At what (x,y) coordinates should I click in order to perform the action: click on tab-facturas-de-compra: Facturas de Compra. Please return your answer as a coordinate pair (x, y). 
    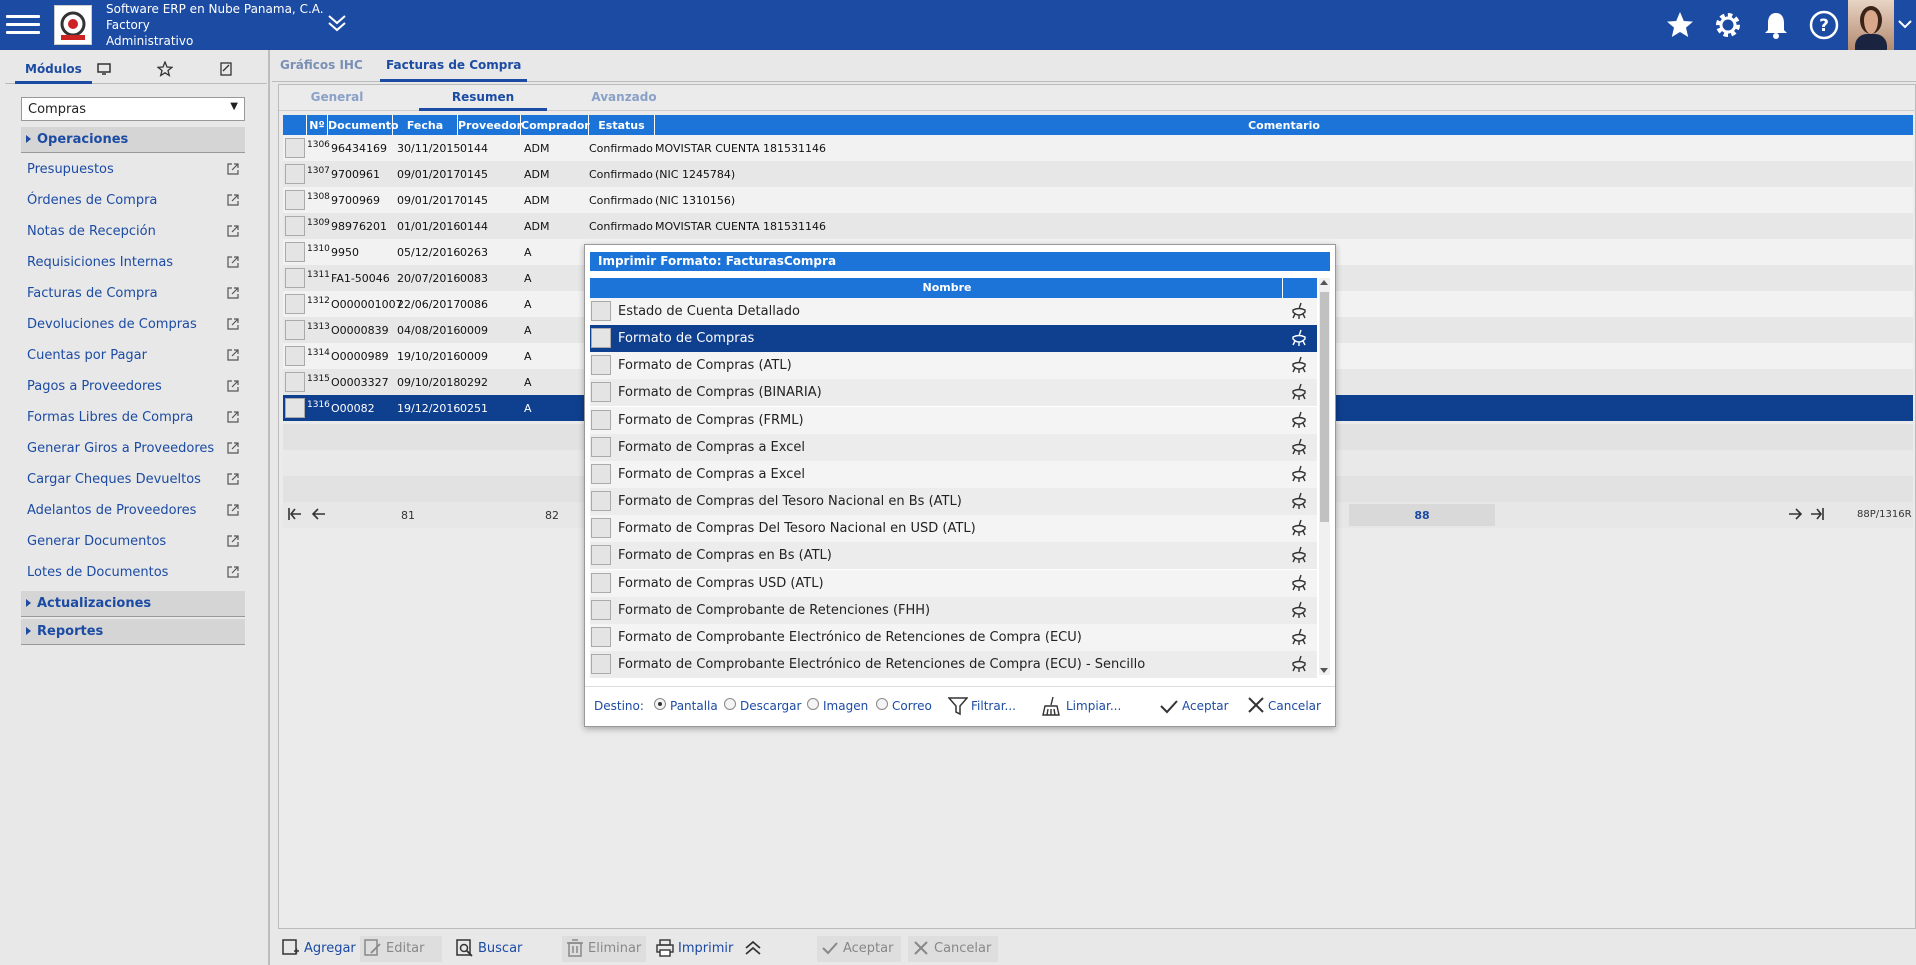
    Looking at the image, I should click on (454, 70).